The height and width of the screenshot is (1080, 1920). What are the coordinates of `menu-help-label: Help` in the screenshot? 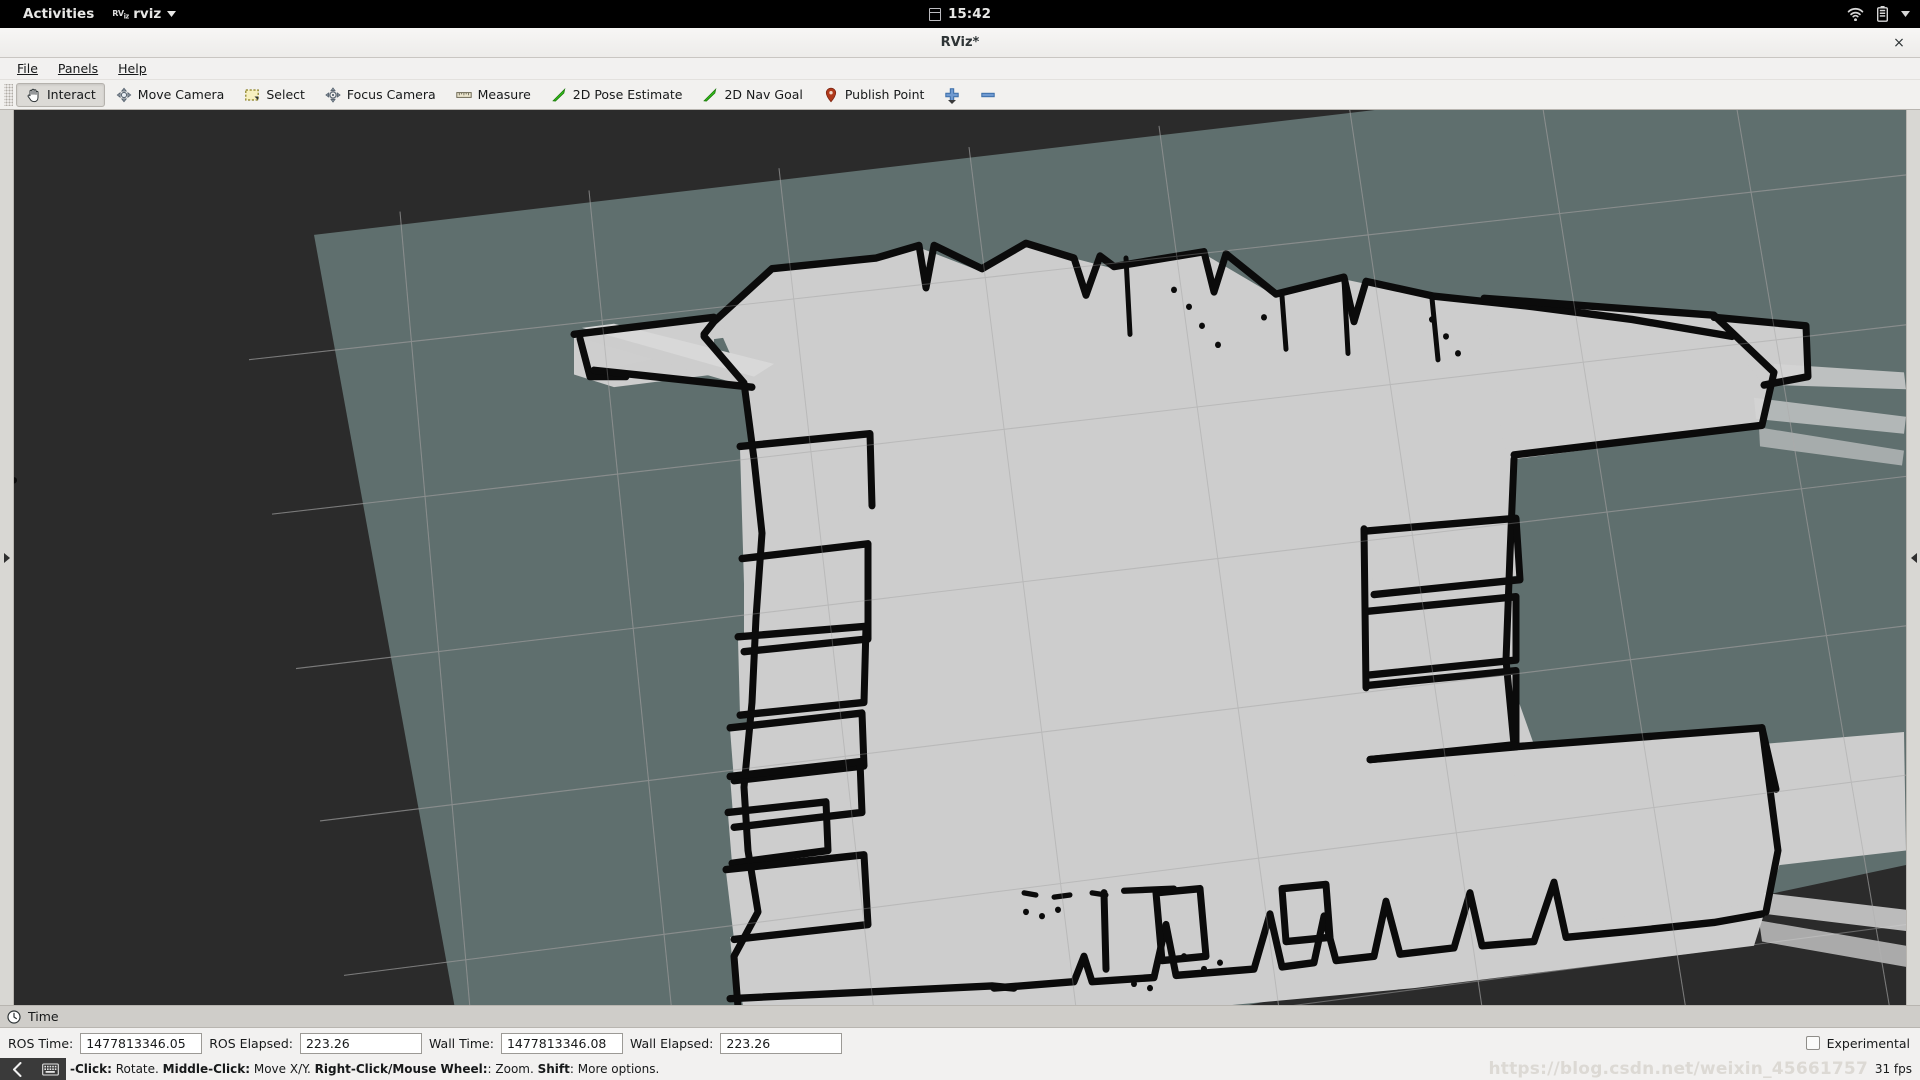 It's located at (132, 68).